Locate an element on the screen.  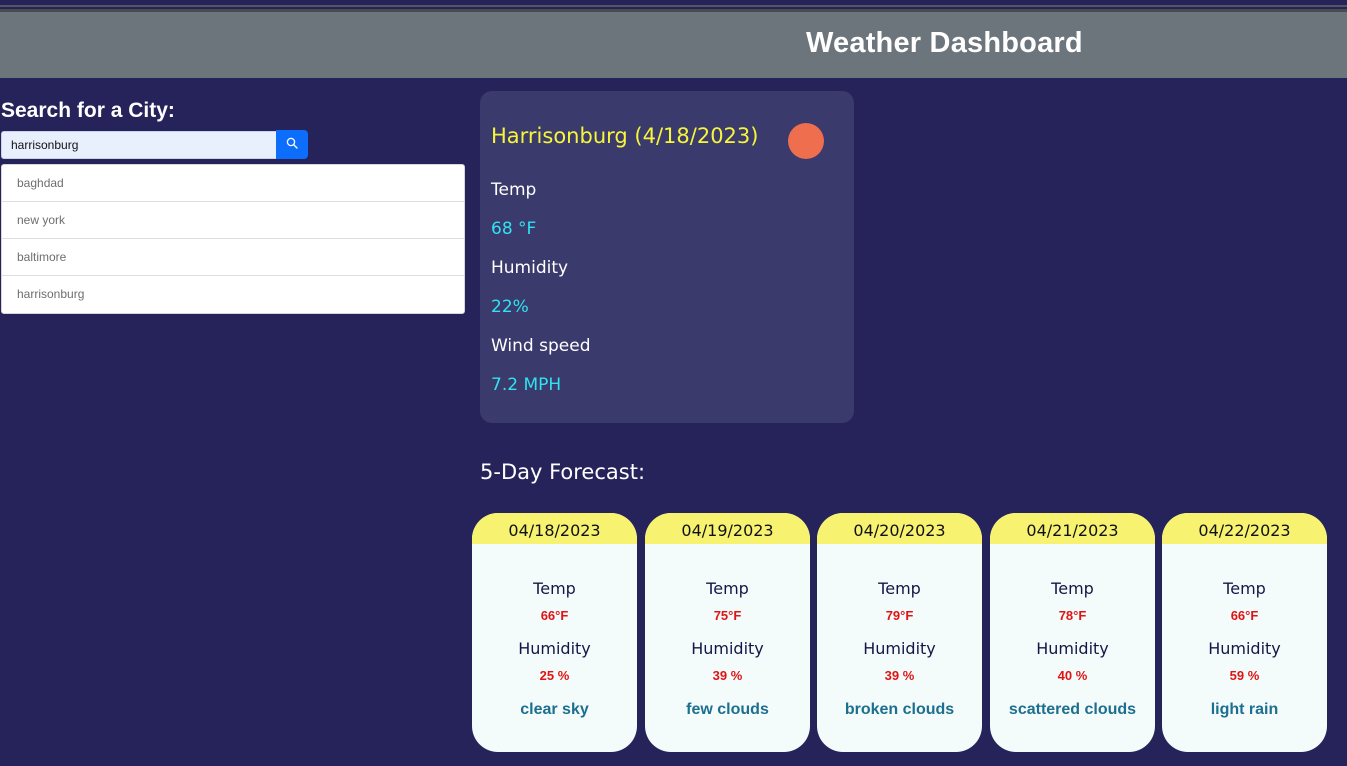
history-item-harrisonburg: harrisonburg is located at coordinates (233, 294).